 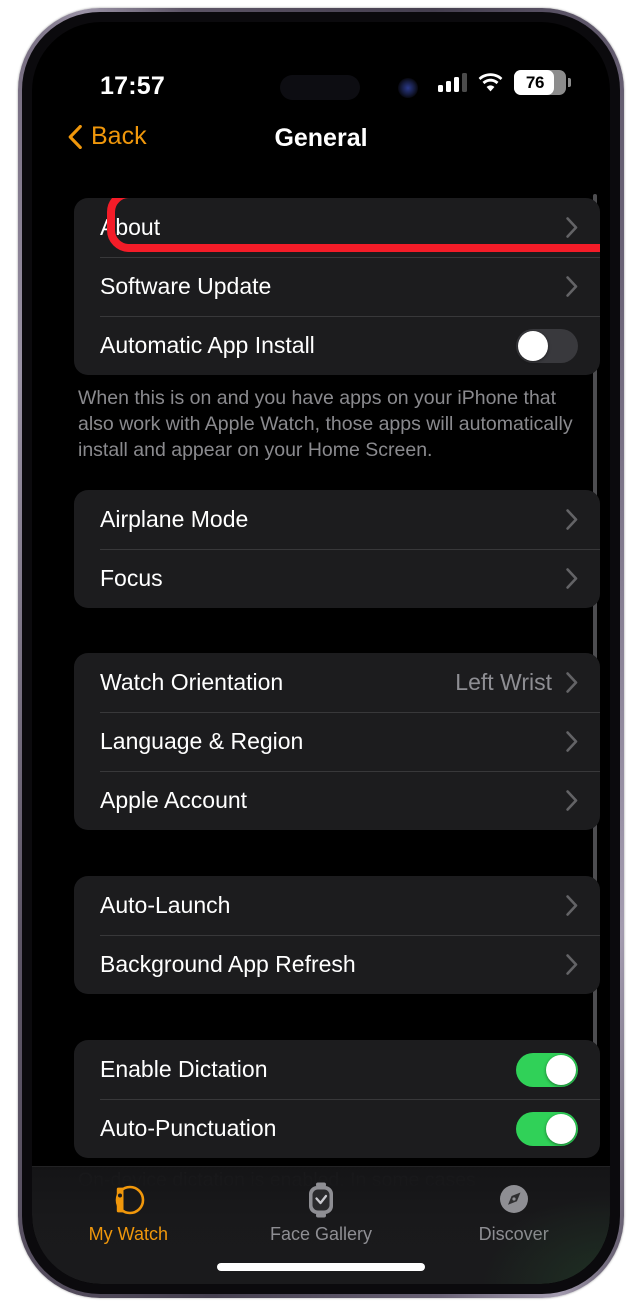 What do you see at coordinates (337, 578) in the screenshot?
I see `settings-row-focus: Focus` at bounding box center [337, 578].